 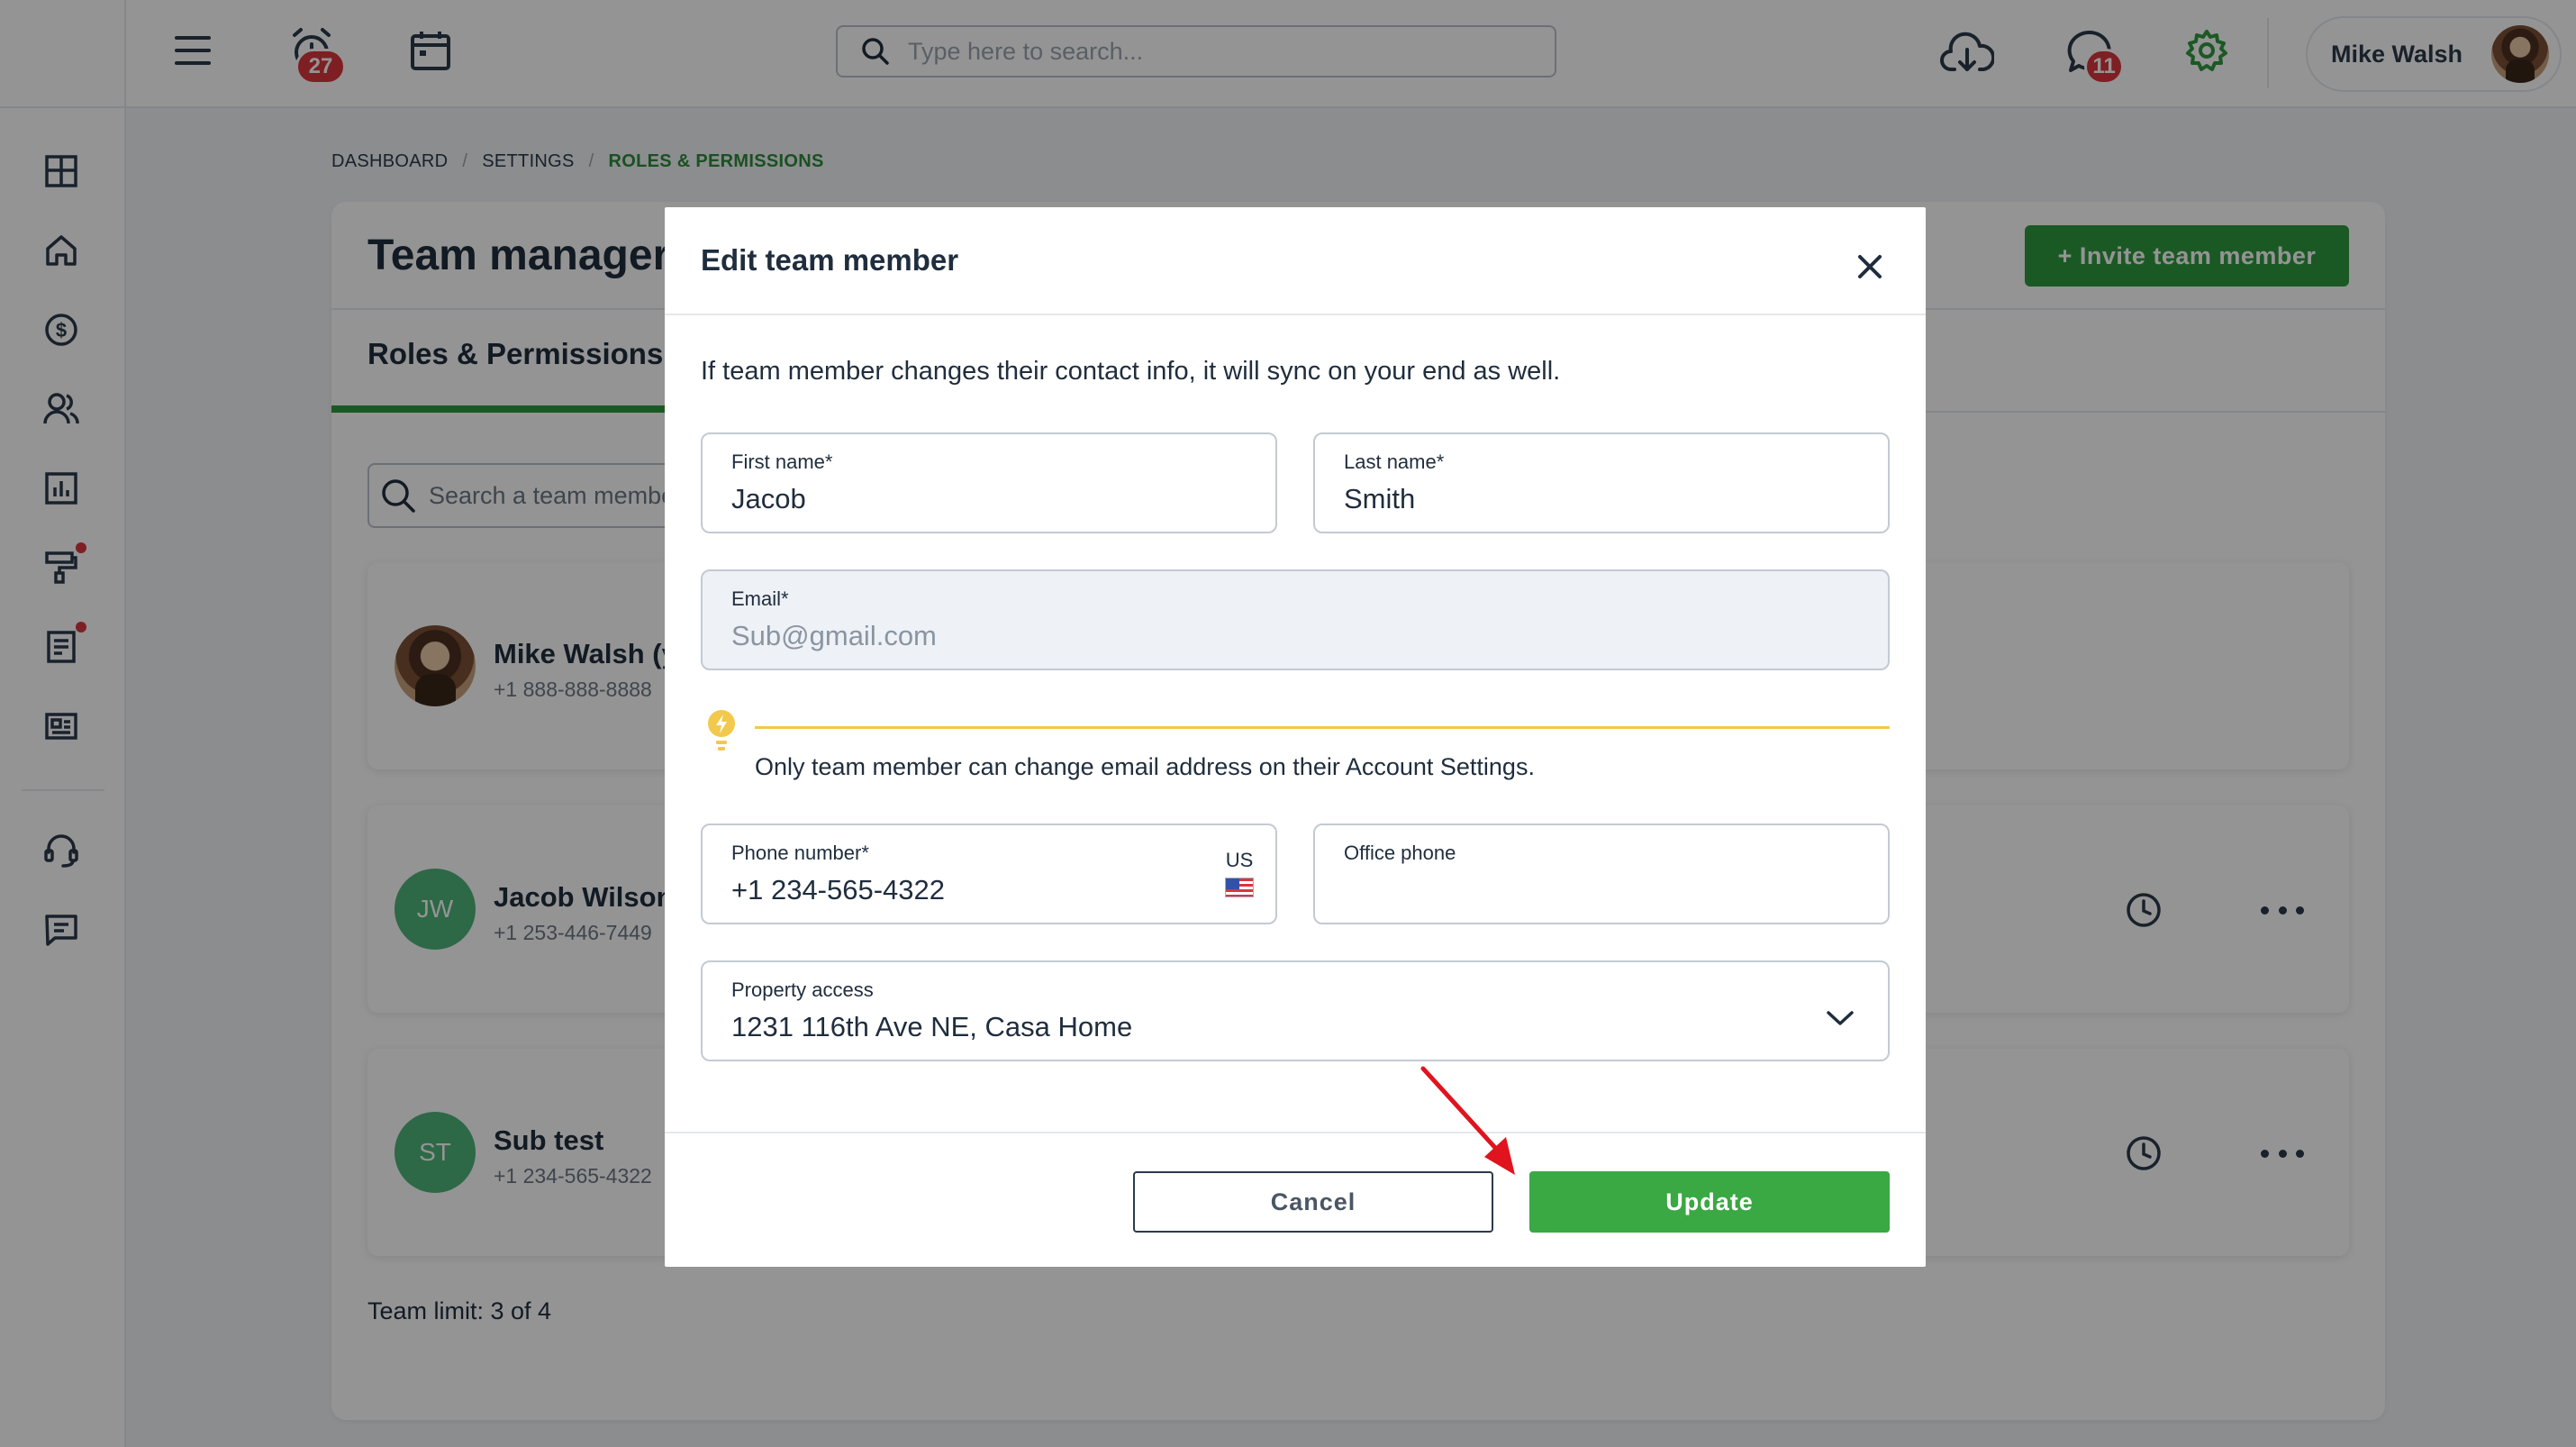 I want to click on property-access-label: Property access, so click(x=802, y=989).